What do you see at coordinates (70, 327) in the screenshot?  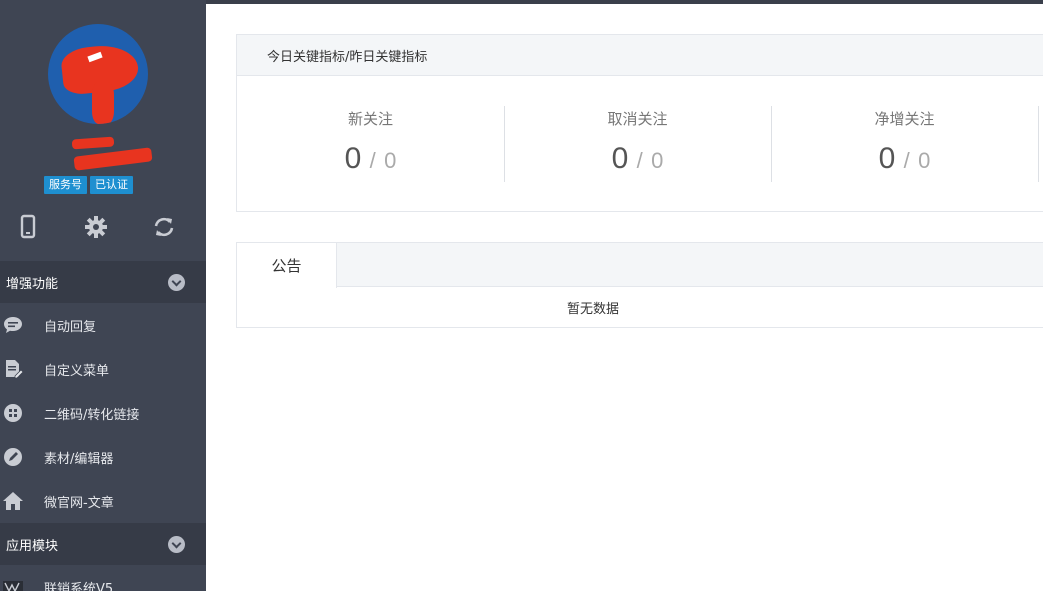 I see `menu-item-label: 自动回复` at bounding box center [70, 327].